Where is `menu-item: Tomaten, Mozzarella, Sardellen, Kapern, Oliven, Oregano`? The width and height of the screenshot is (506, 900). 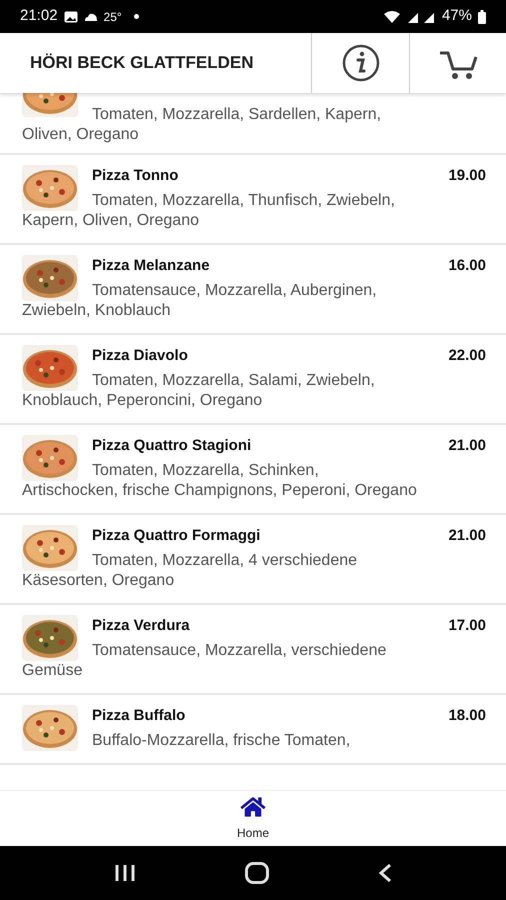
menu-item: Tomaten, Mozzarella, Sardellen, Kapern, Oliven, Oregano is located at coordinates (253, 124).